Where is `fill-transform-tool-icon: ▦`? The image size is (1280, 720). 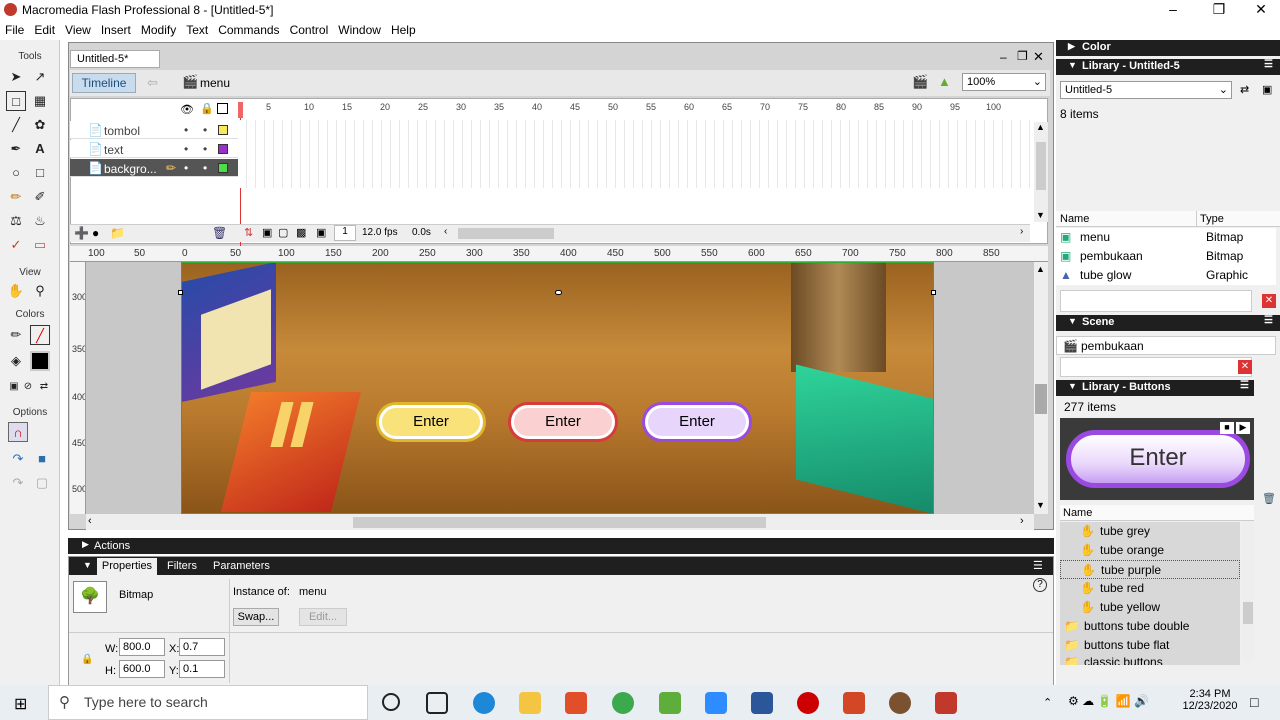
fill-transform-tool-icon: ▦ is located at coordinates (40, 101).